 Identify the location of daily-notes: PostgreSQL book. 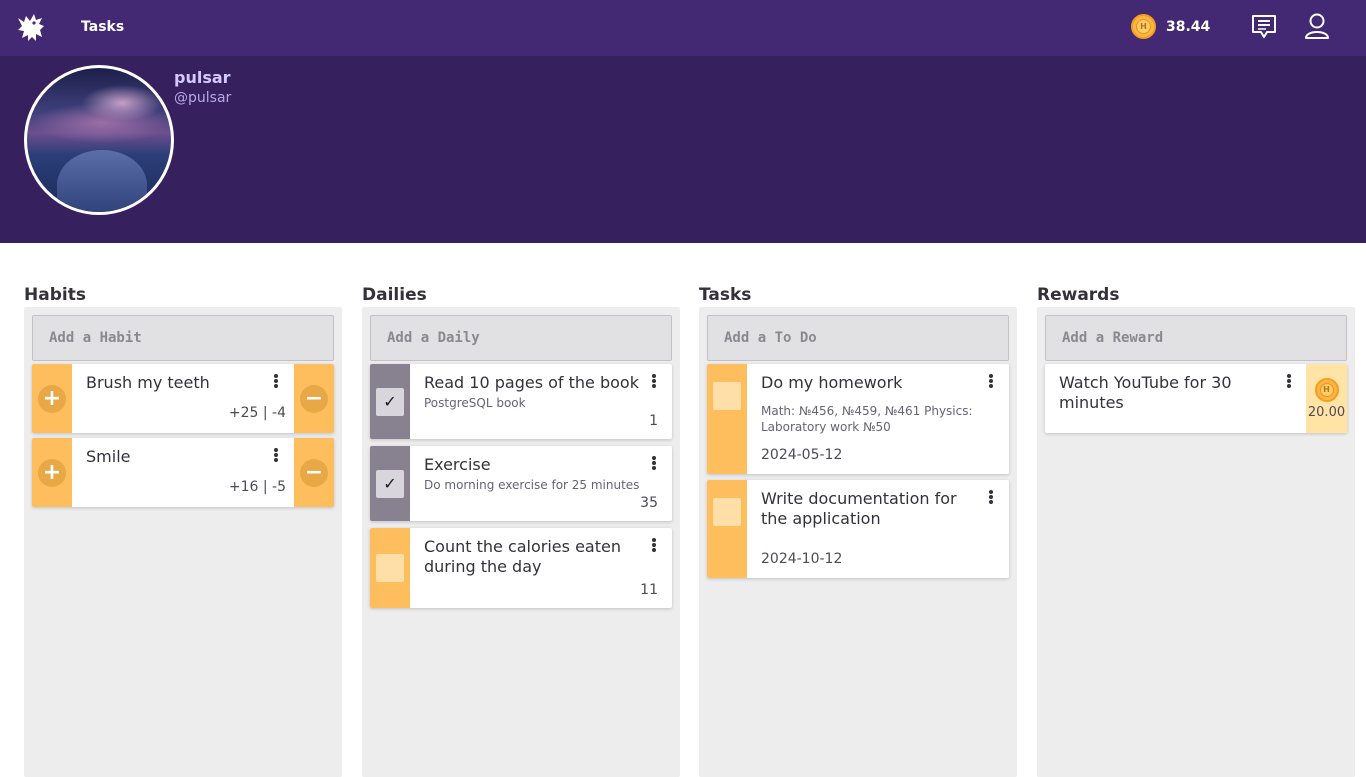
(475, 403).